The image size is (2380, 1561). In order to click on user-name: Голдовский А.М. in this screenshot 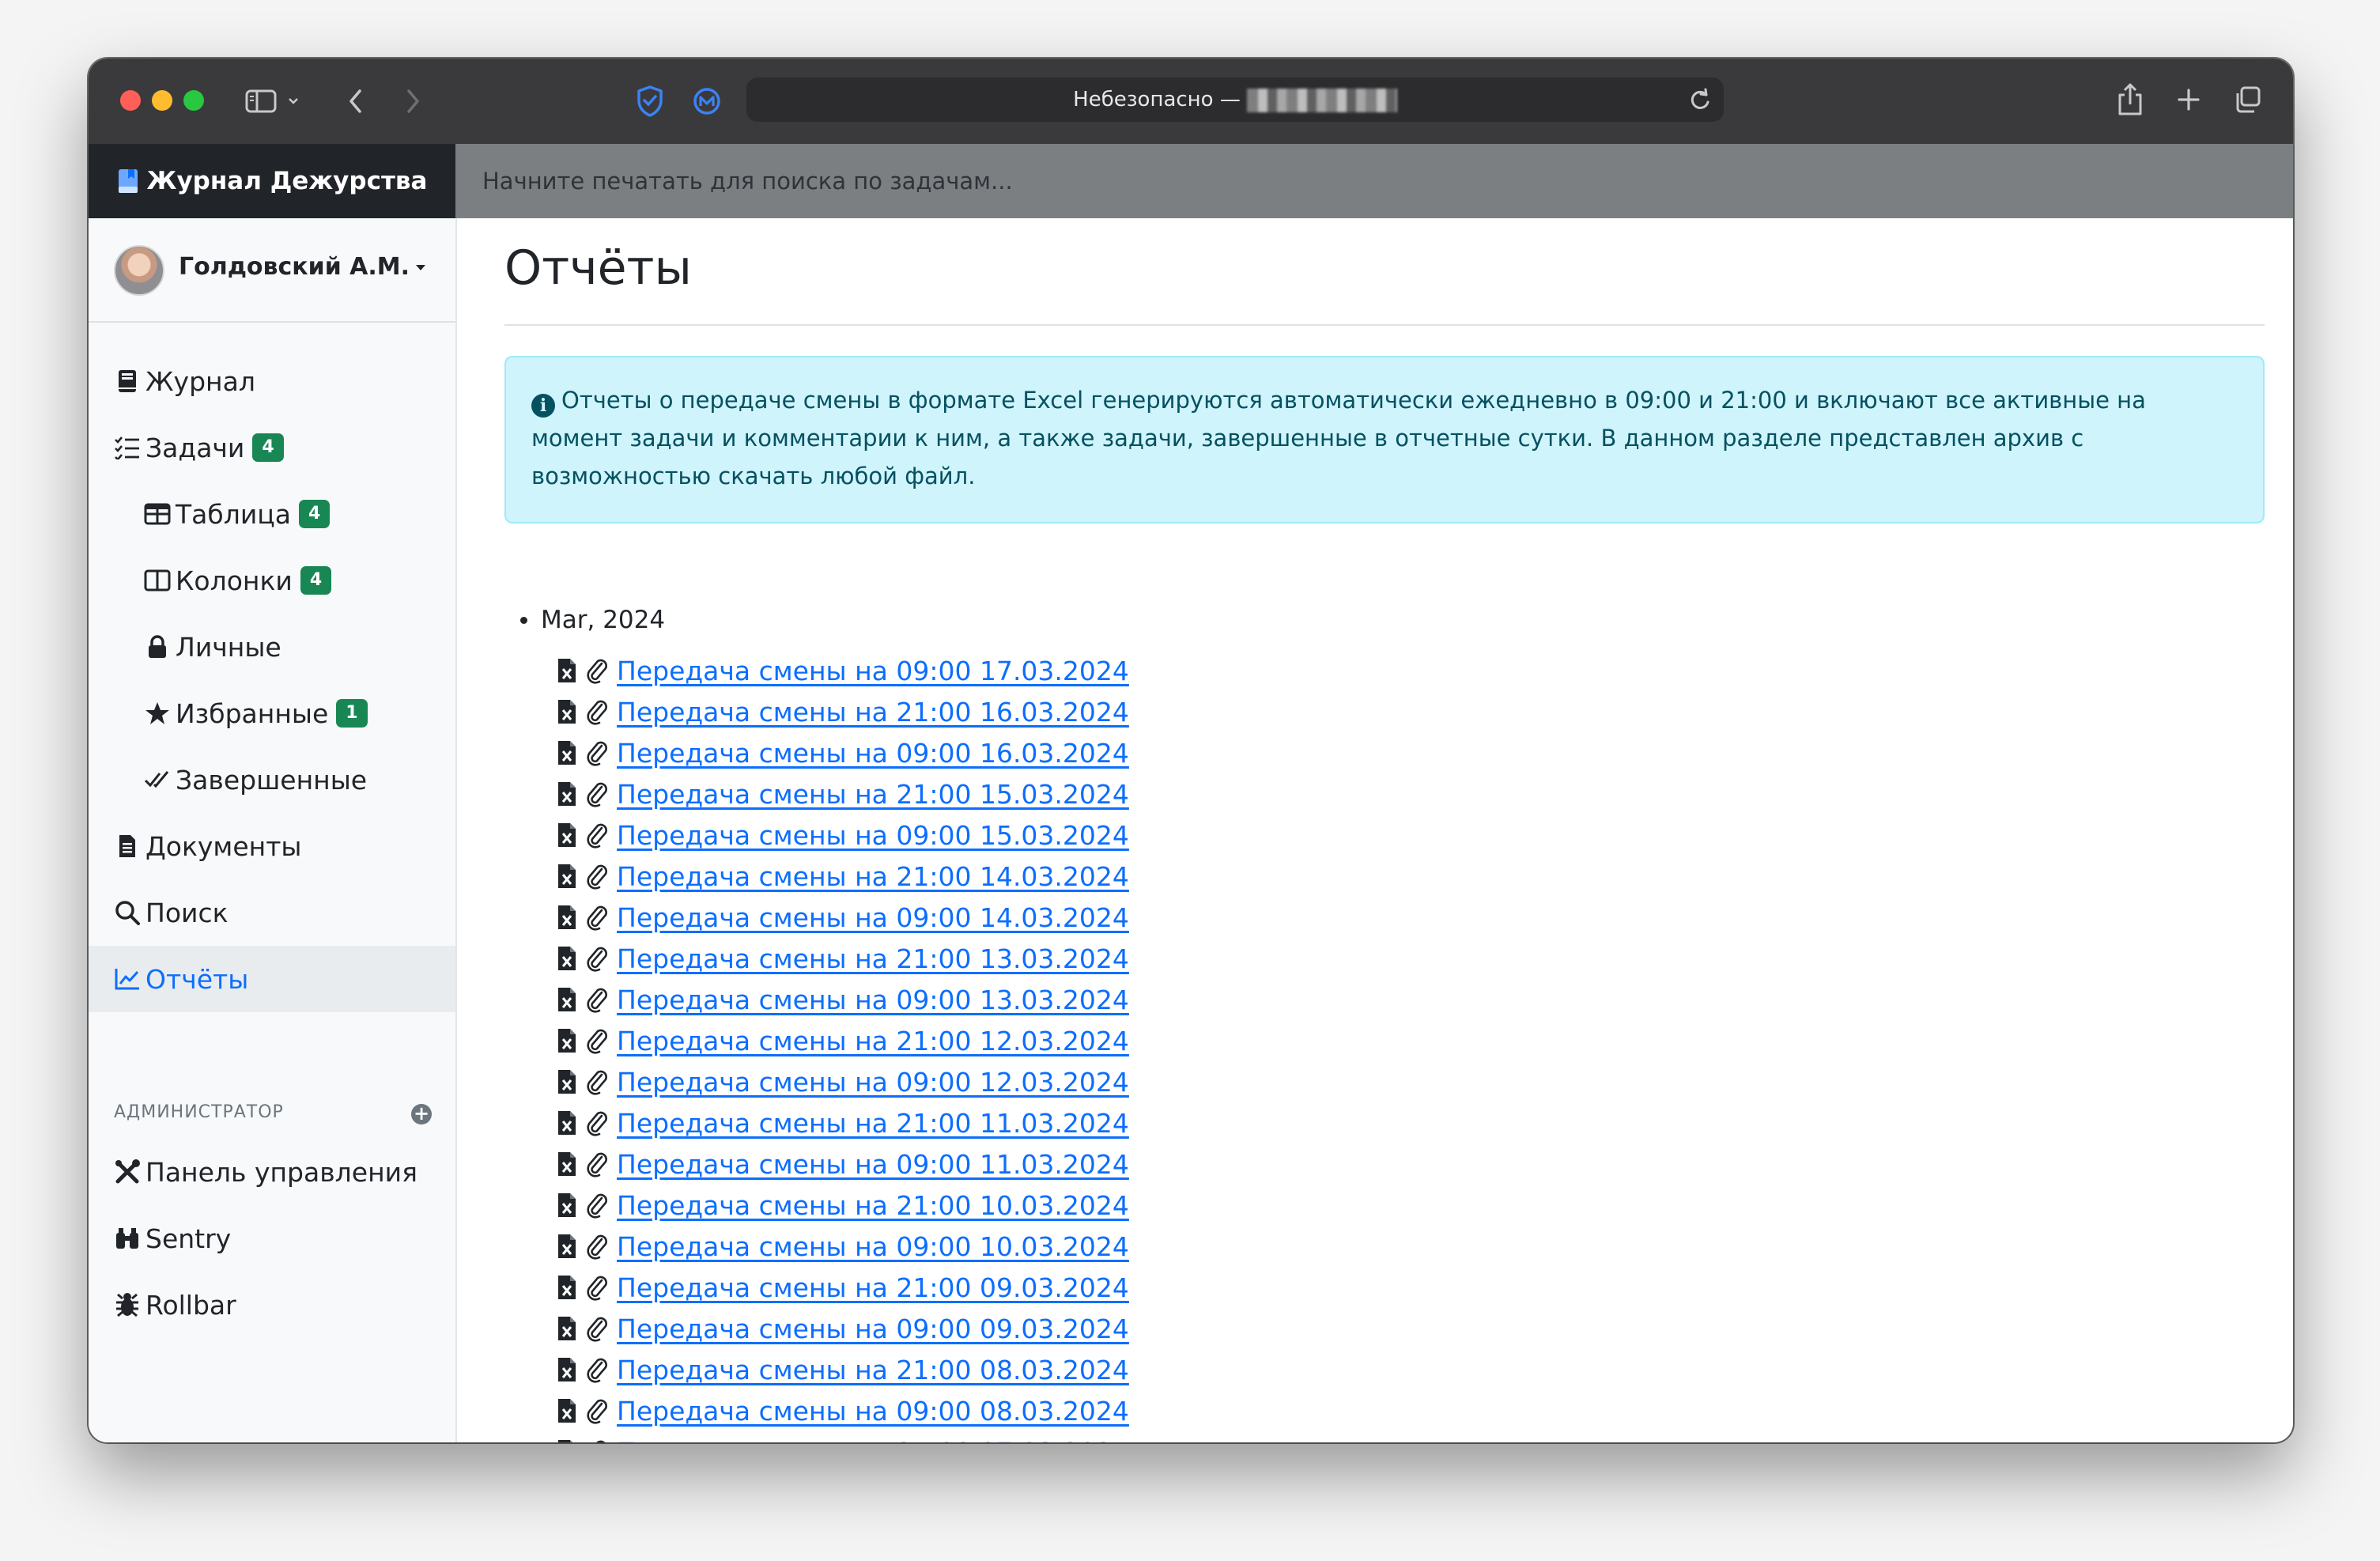, I will do `click(302, 267)`.